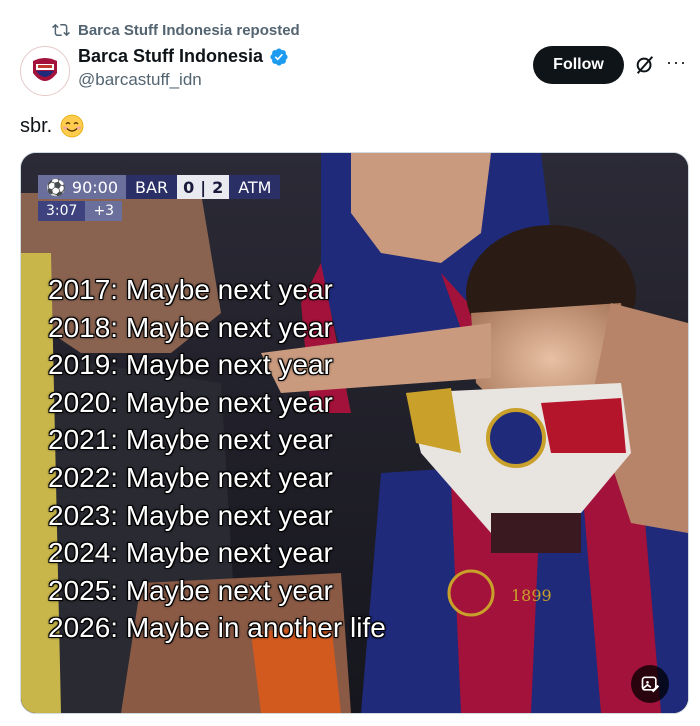  I want to click on caption-line: 2017: Maybe next year, so click(190, 289).